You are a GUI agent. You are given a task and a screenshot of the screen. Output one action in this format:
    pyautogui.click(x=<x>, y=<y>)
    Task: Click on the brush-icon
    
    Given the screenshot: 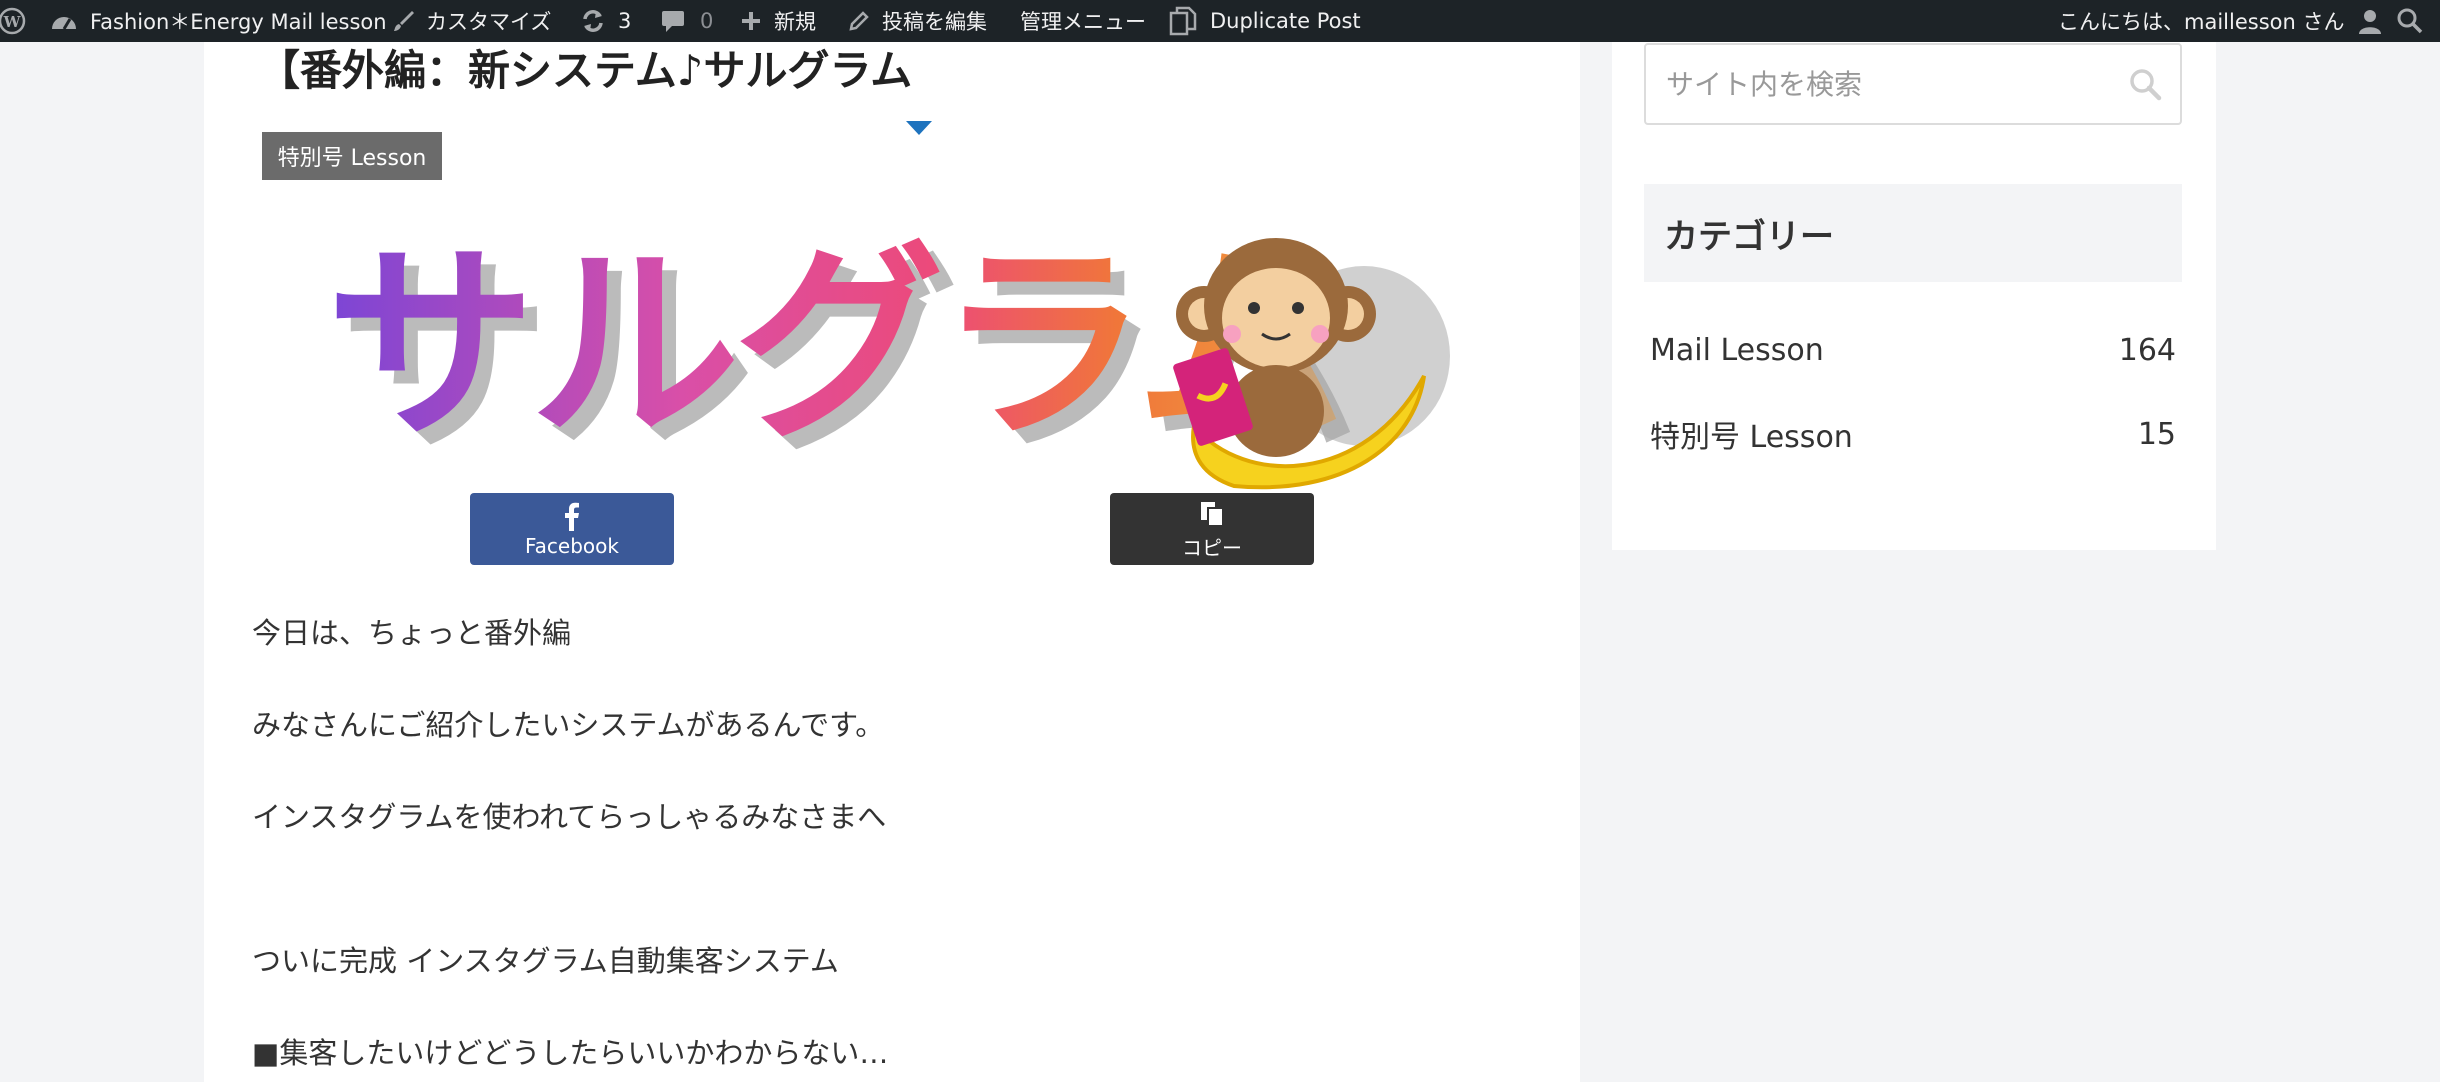 What is the action you would take?
    pyautogui.click(x=404, y=21)
    